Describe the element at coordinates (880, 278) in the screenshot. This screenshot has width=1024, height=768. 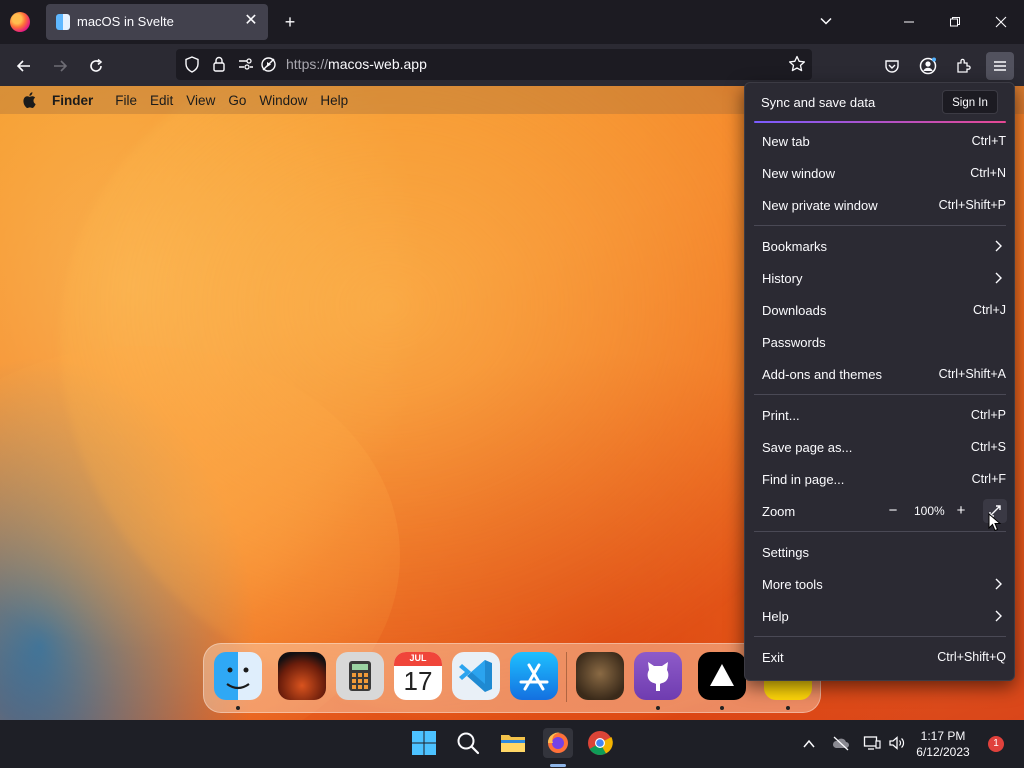
I see `menu-item-history: History` at that location.